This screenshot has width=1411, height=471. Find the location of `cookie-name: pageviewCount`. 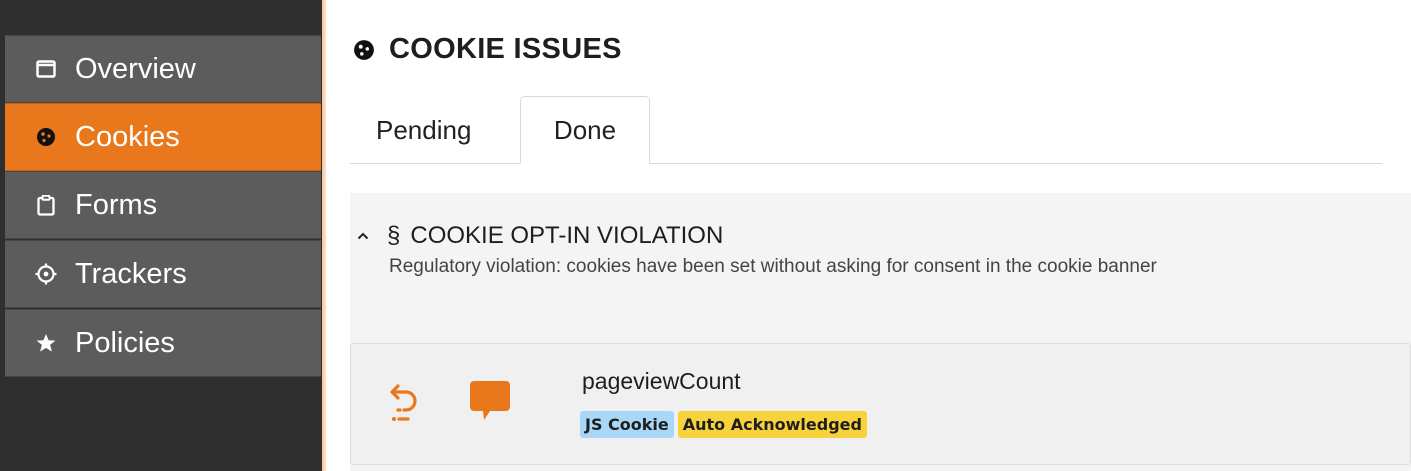

cookie-name: pageviewCount is located at coordinates (661, 381).